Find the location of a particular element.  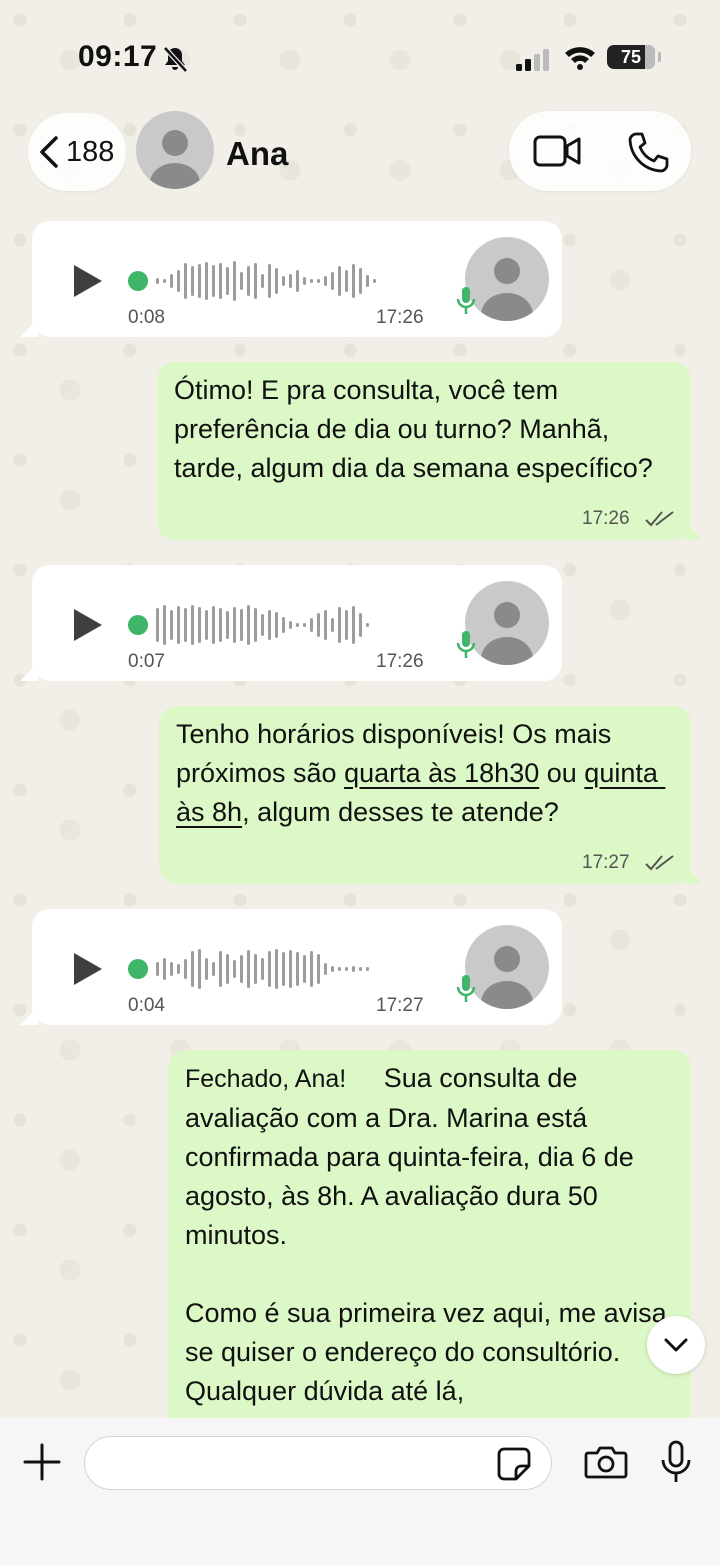

message-input is located at coordinates (318, 1463).